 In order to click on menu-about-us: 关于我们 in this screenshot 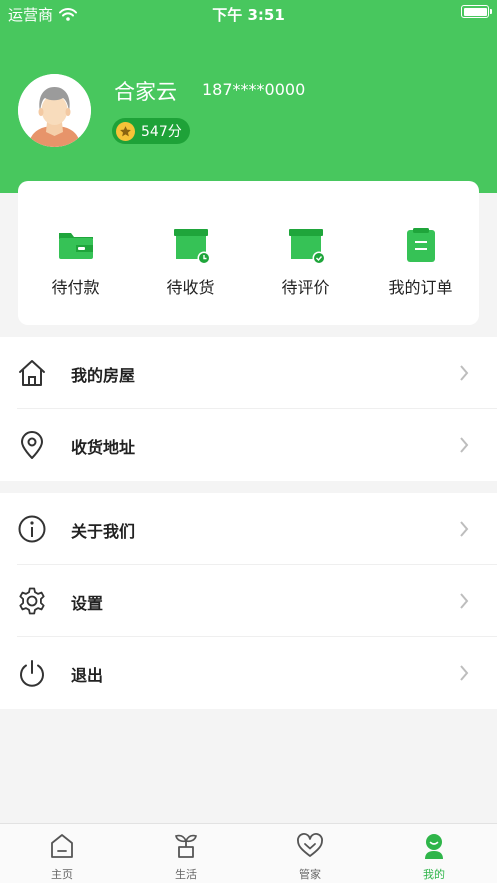, I will do `click(248, 529)`.